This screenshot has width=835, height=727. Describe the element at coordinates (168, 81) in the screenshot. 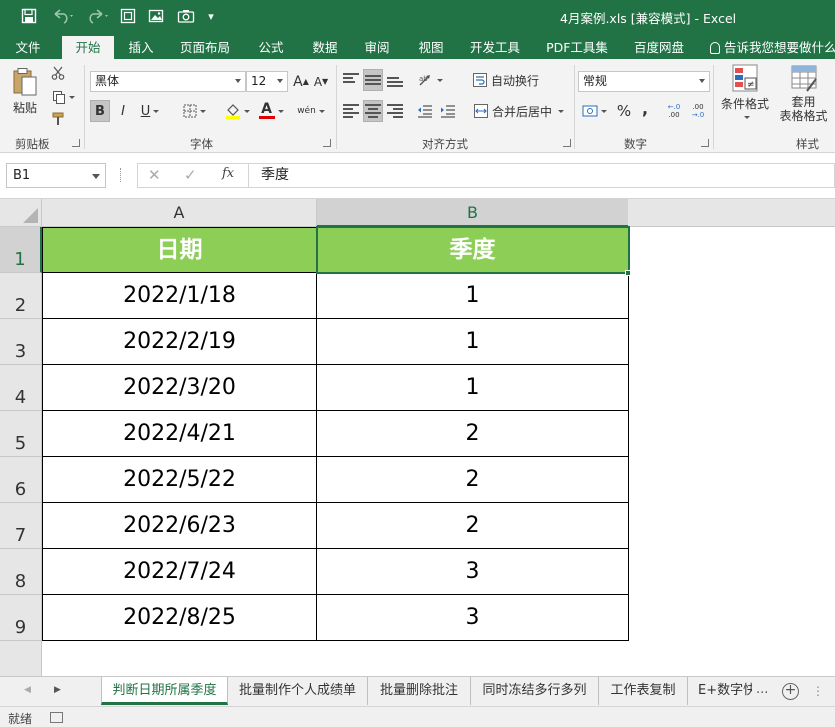

I see `font-name-combo: 黑体` at that location.